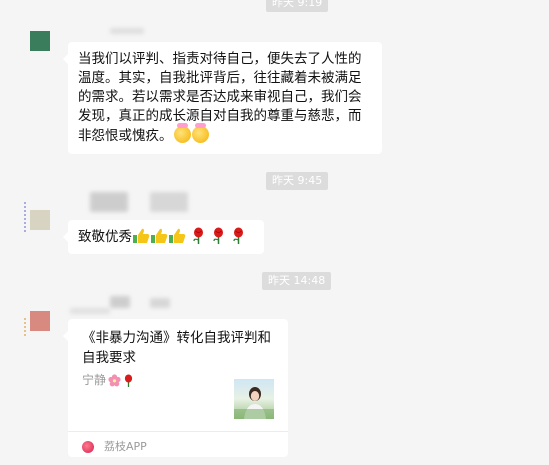 The image size is (549, 465). I want to click on sender-name-2a, so click(109, 202).